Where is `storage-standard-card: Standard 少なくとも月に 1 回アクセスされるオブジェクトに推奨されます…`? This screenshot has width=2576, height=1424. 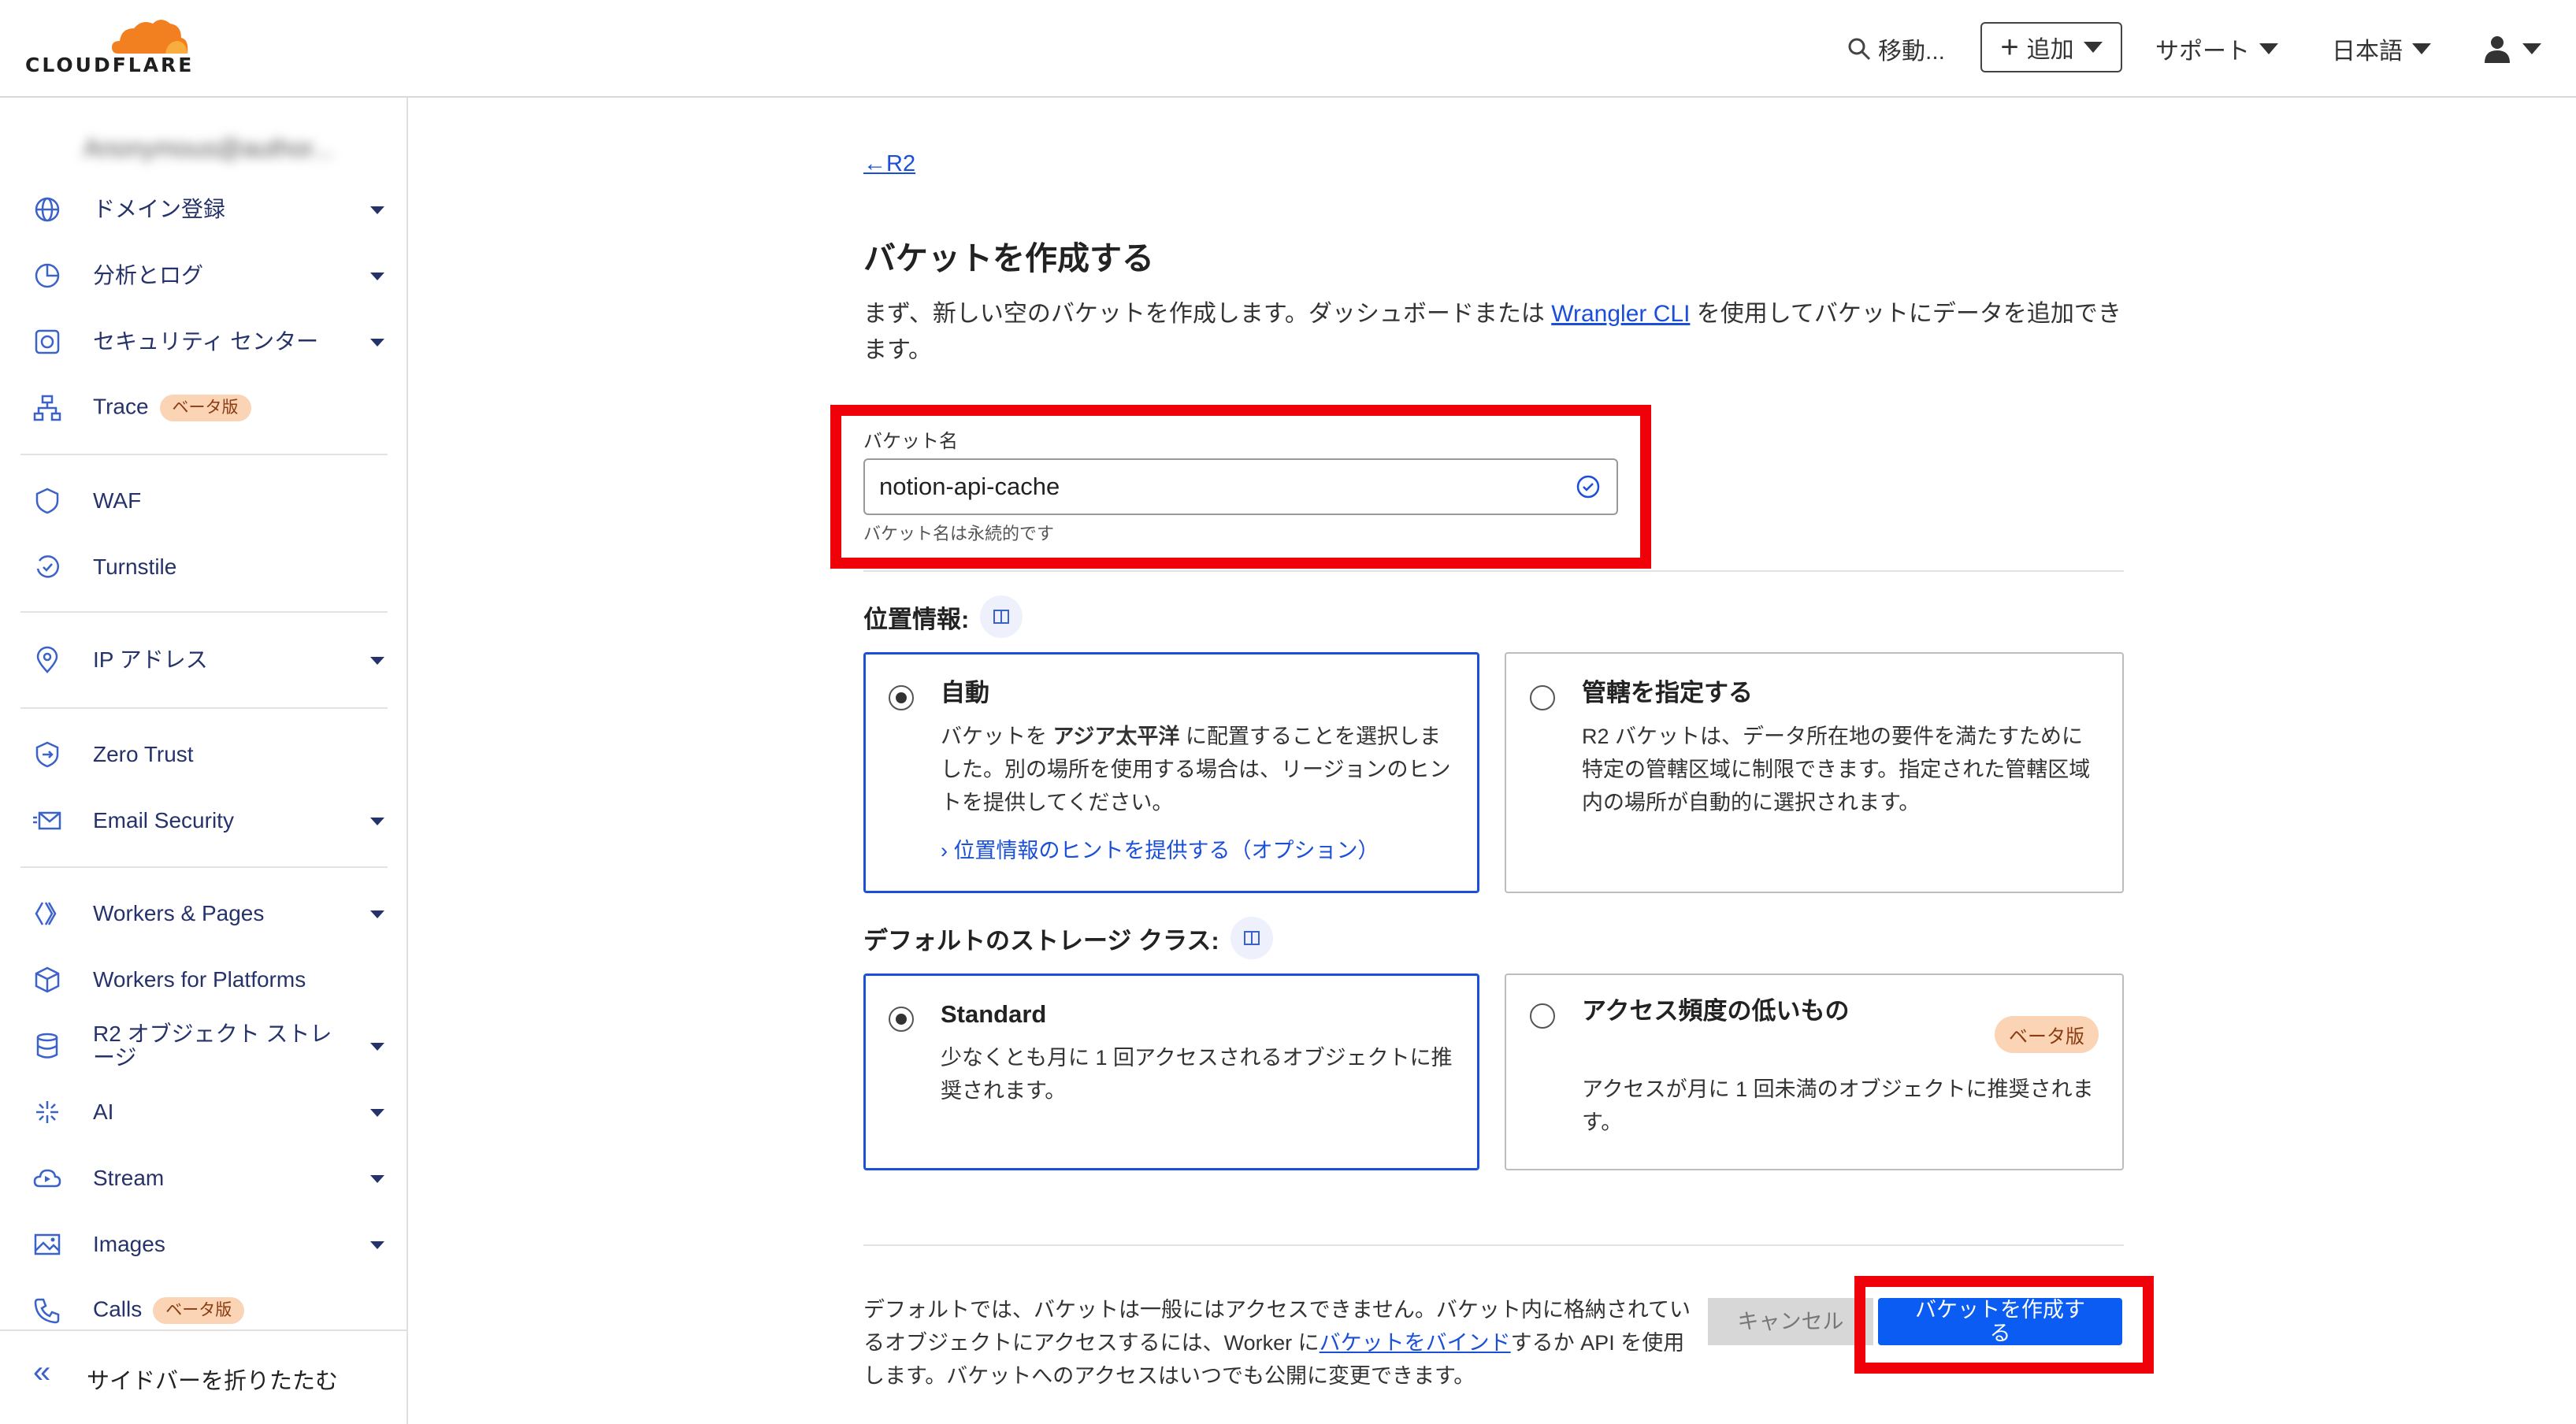 storage-standard-card: Standard 少なくとも月に 1 回アクセスされるオブジェクトに推奨されます… is located at coordinates (1171, 1071).